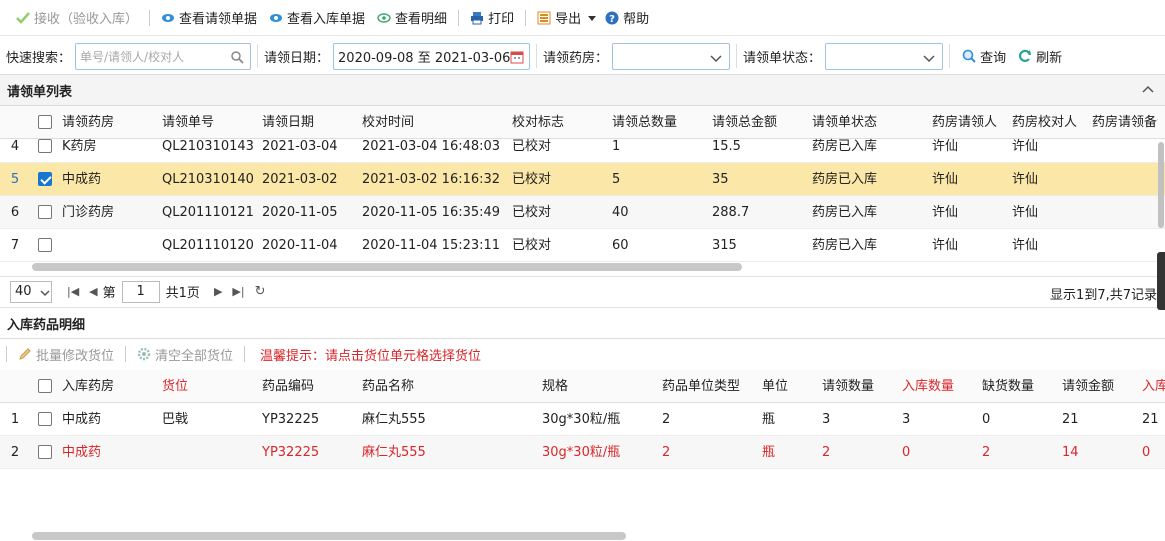 This screenshot has width=1165, height=541. What do you see at coordinates (93, 291) in the screenshot?
I see `prev-page-icon: ◀` at bounding box center [93, 291].